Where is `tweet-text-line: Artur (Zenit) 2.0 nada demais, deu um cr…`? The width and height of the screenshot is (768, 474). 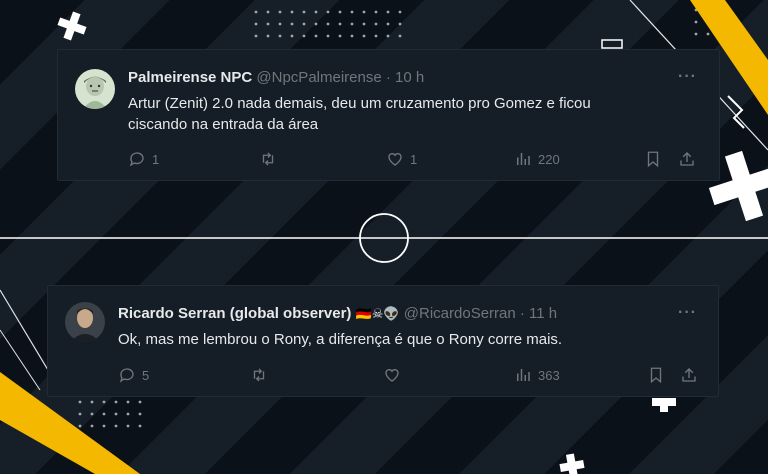
tweet-text-line: Artur (Zenit) 2.0 nada demais, deu um cr… is located at coordinates (359, 103).